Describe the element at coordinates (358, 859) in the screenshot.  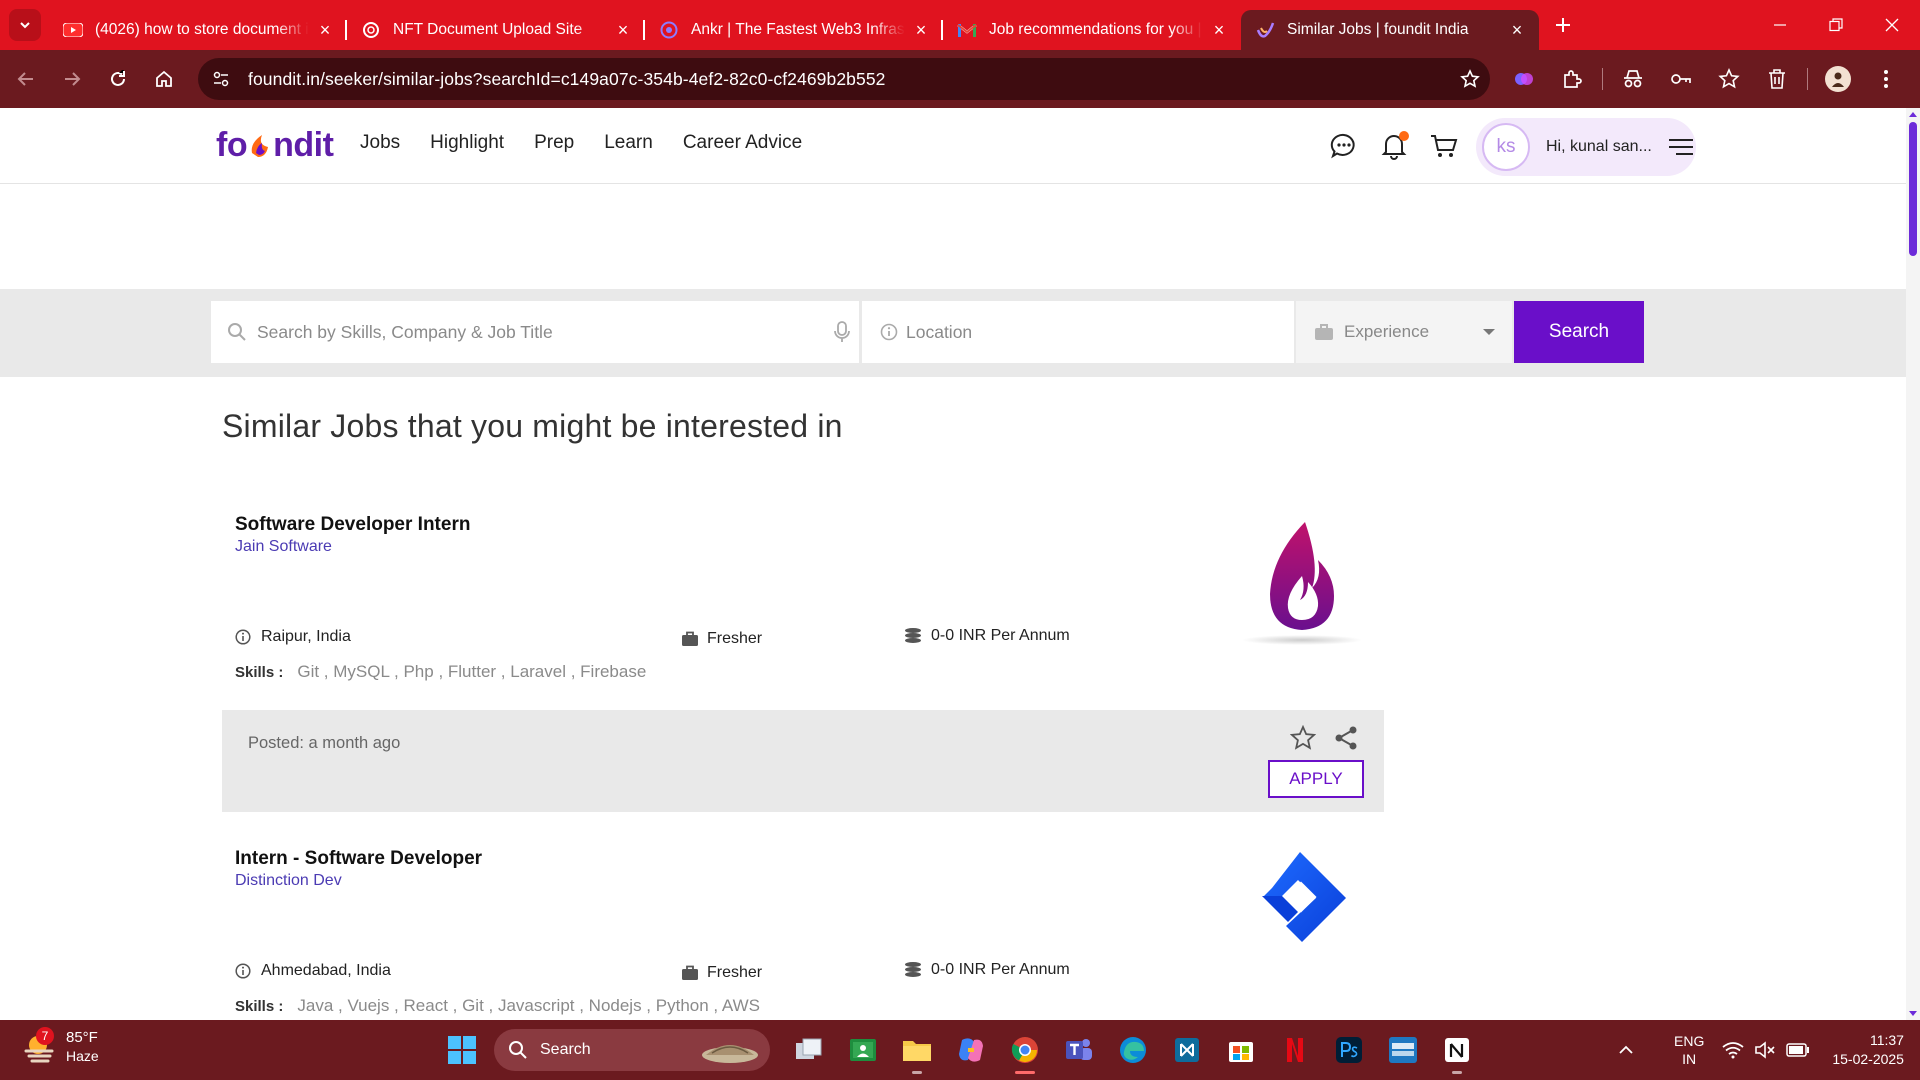
I see `job-title: Intern - Software Developer` at that location.